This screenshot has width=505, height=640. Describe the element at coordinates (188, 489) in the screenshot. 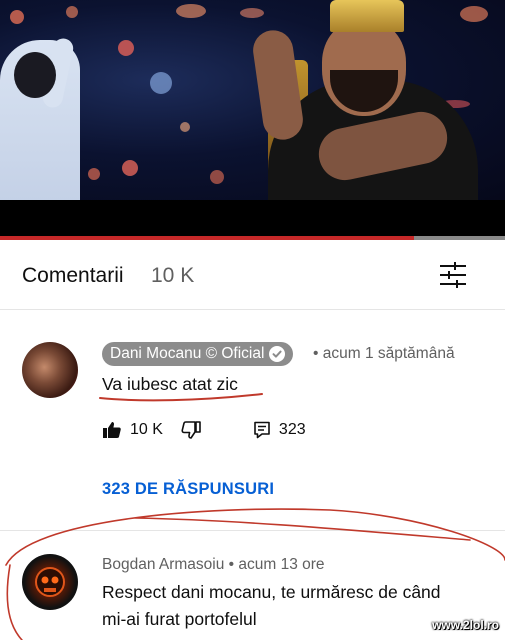

I see `view-replies-link: 323 DE RĂSPUNSURI` at that location.